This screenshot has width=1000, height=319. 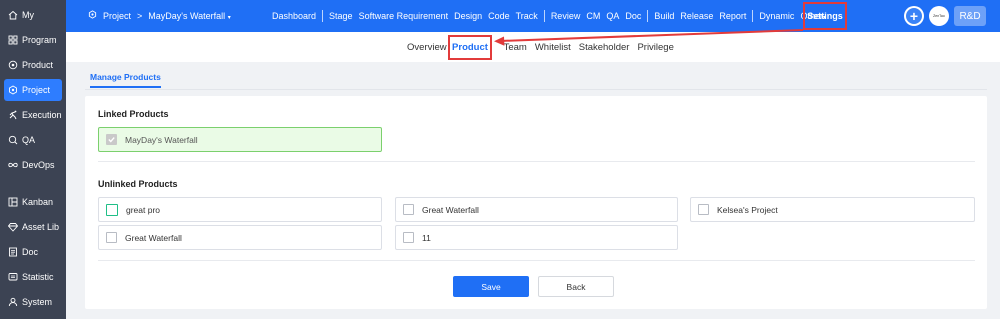 I want to click on unlinked-products-title: Unlinked Products, so click(x=138, y=184).